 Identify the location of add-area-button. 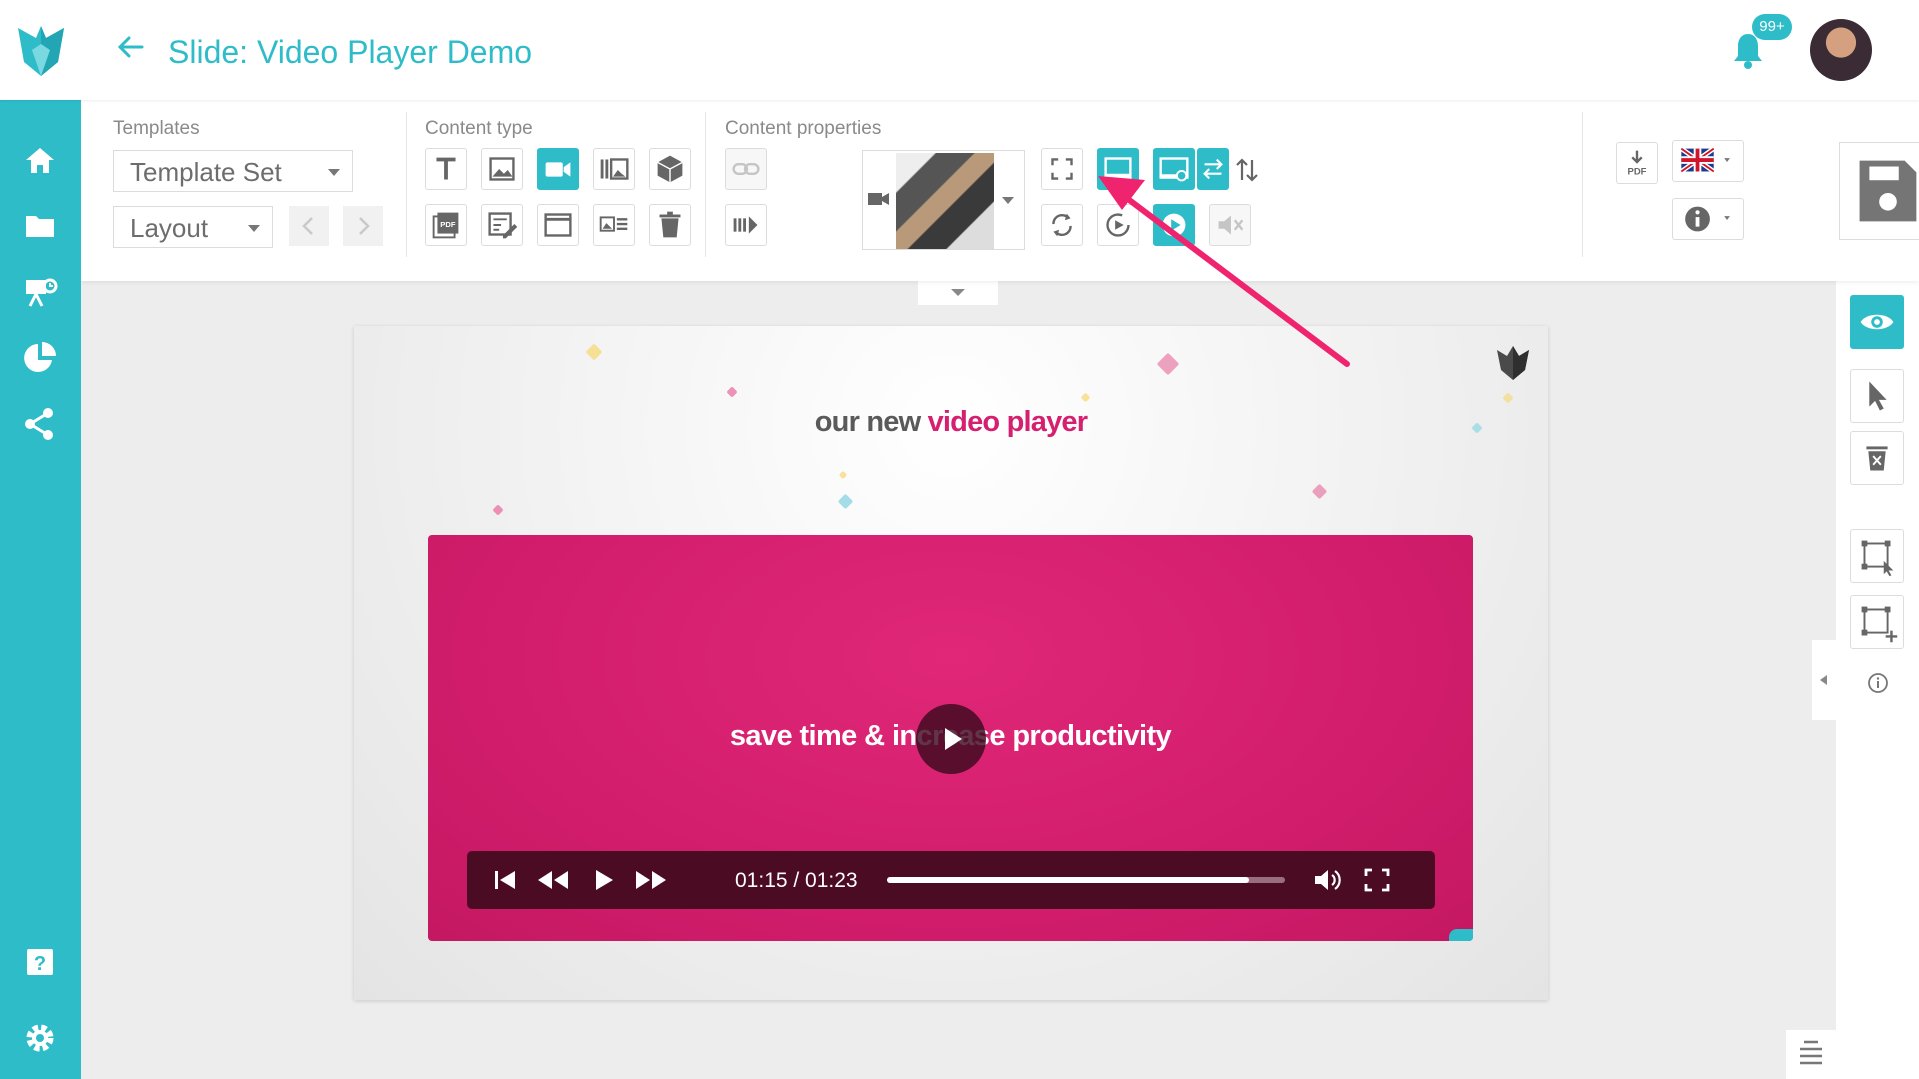
(1877, 622).